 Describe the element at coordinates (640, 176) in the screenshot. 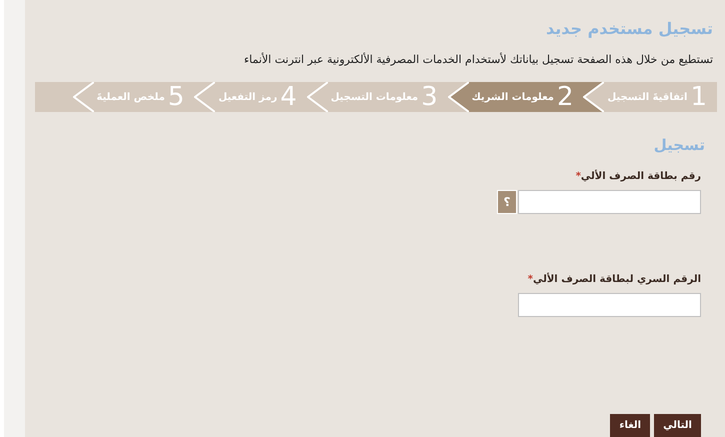

I see `field-label: رقم بطاقة الصرف الألي` at that location.